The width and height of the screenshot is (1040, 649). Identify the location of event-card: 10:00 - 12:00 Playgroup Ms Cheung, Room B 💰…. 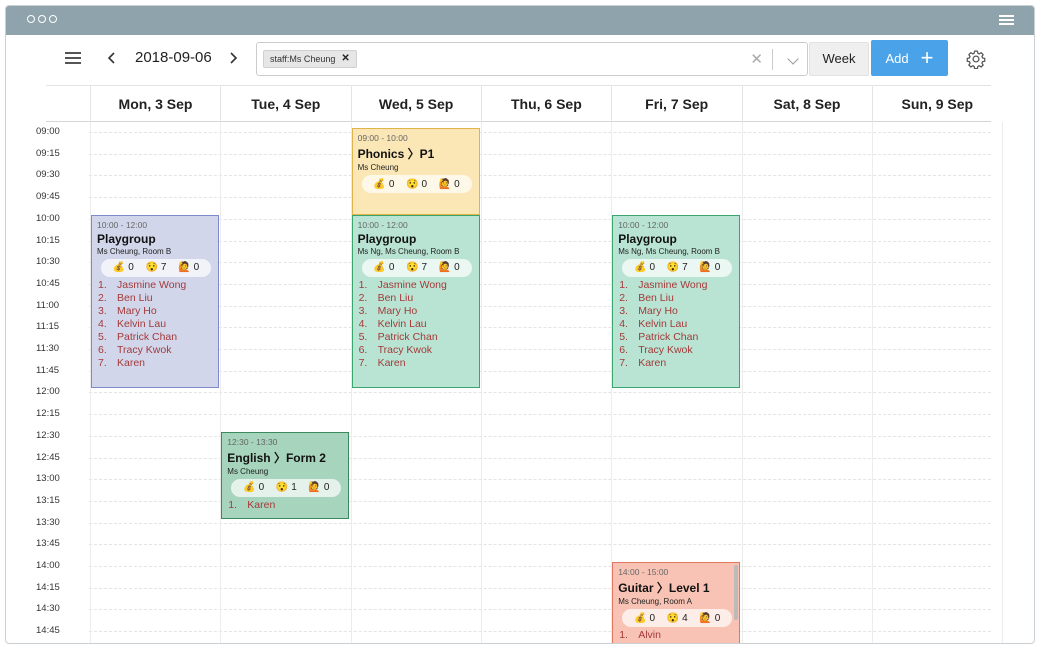
(155, 301).